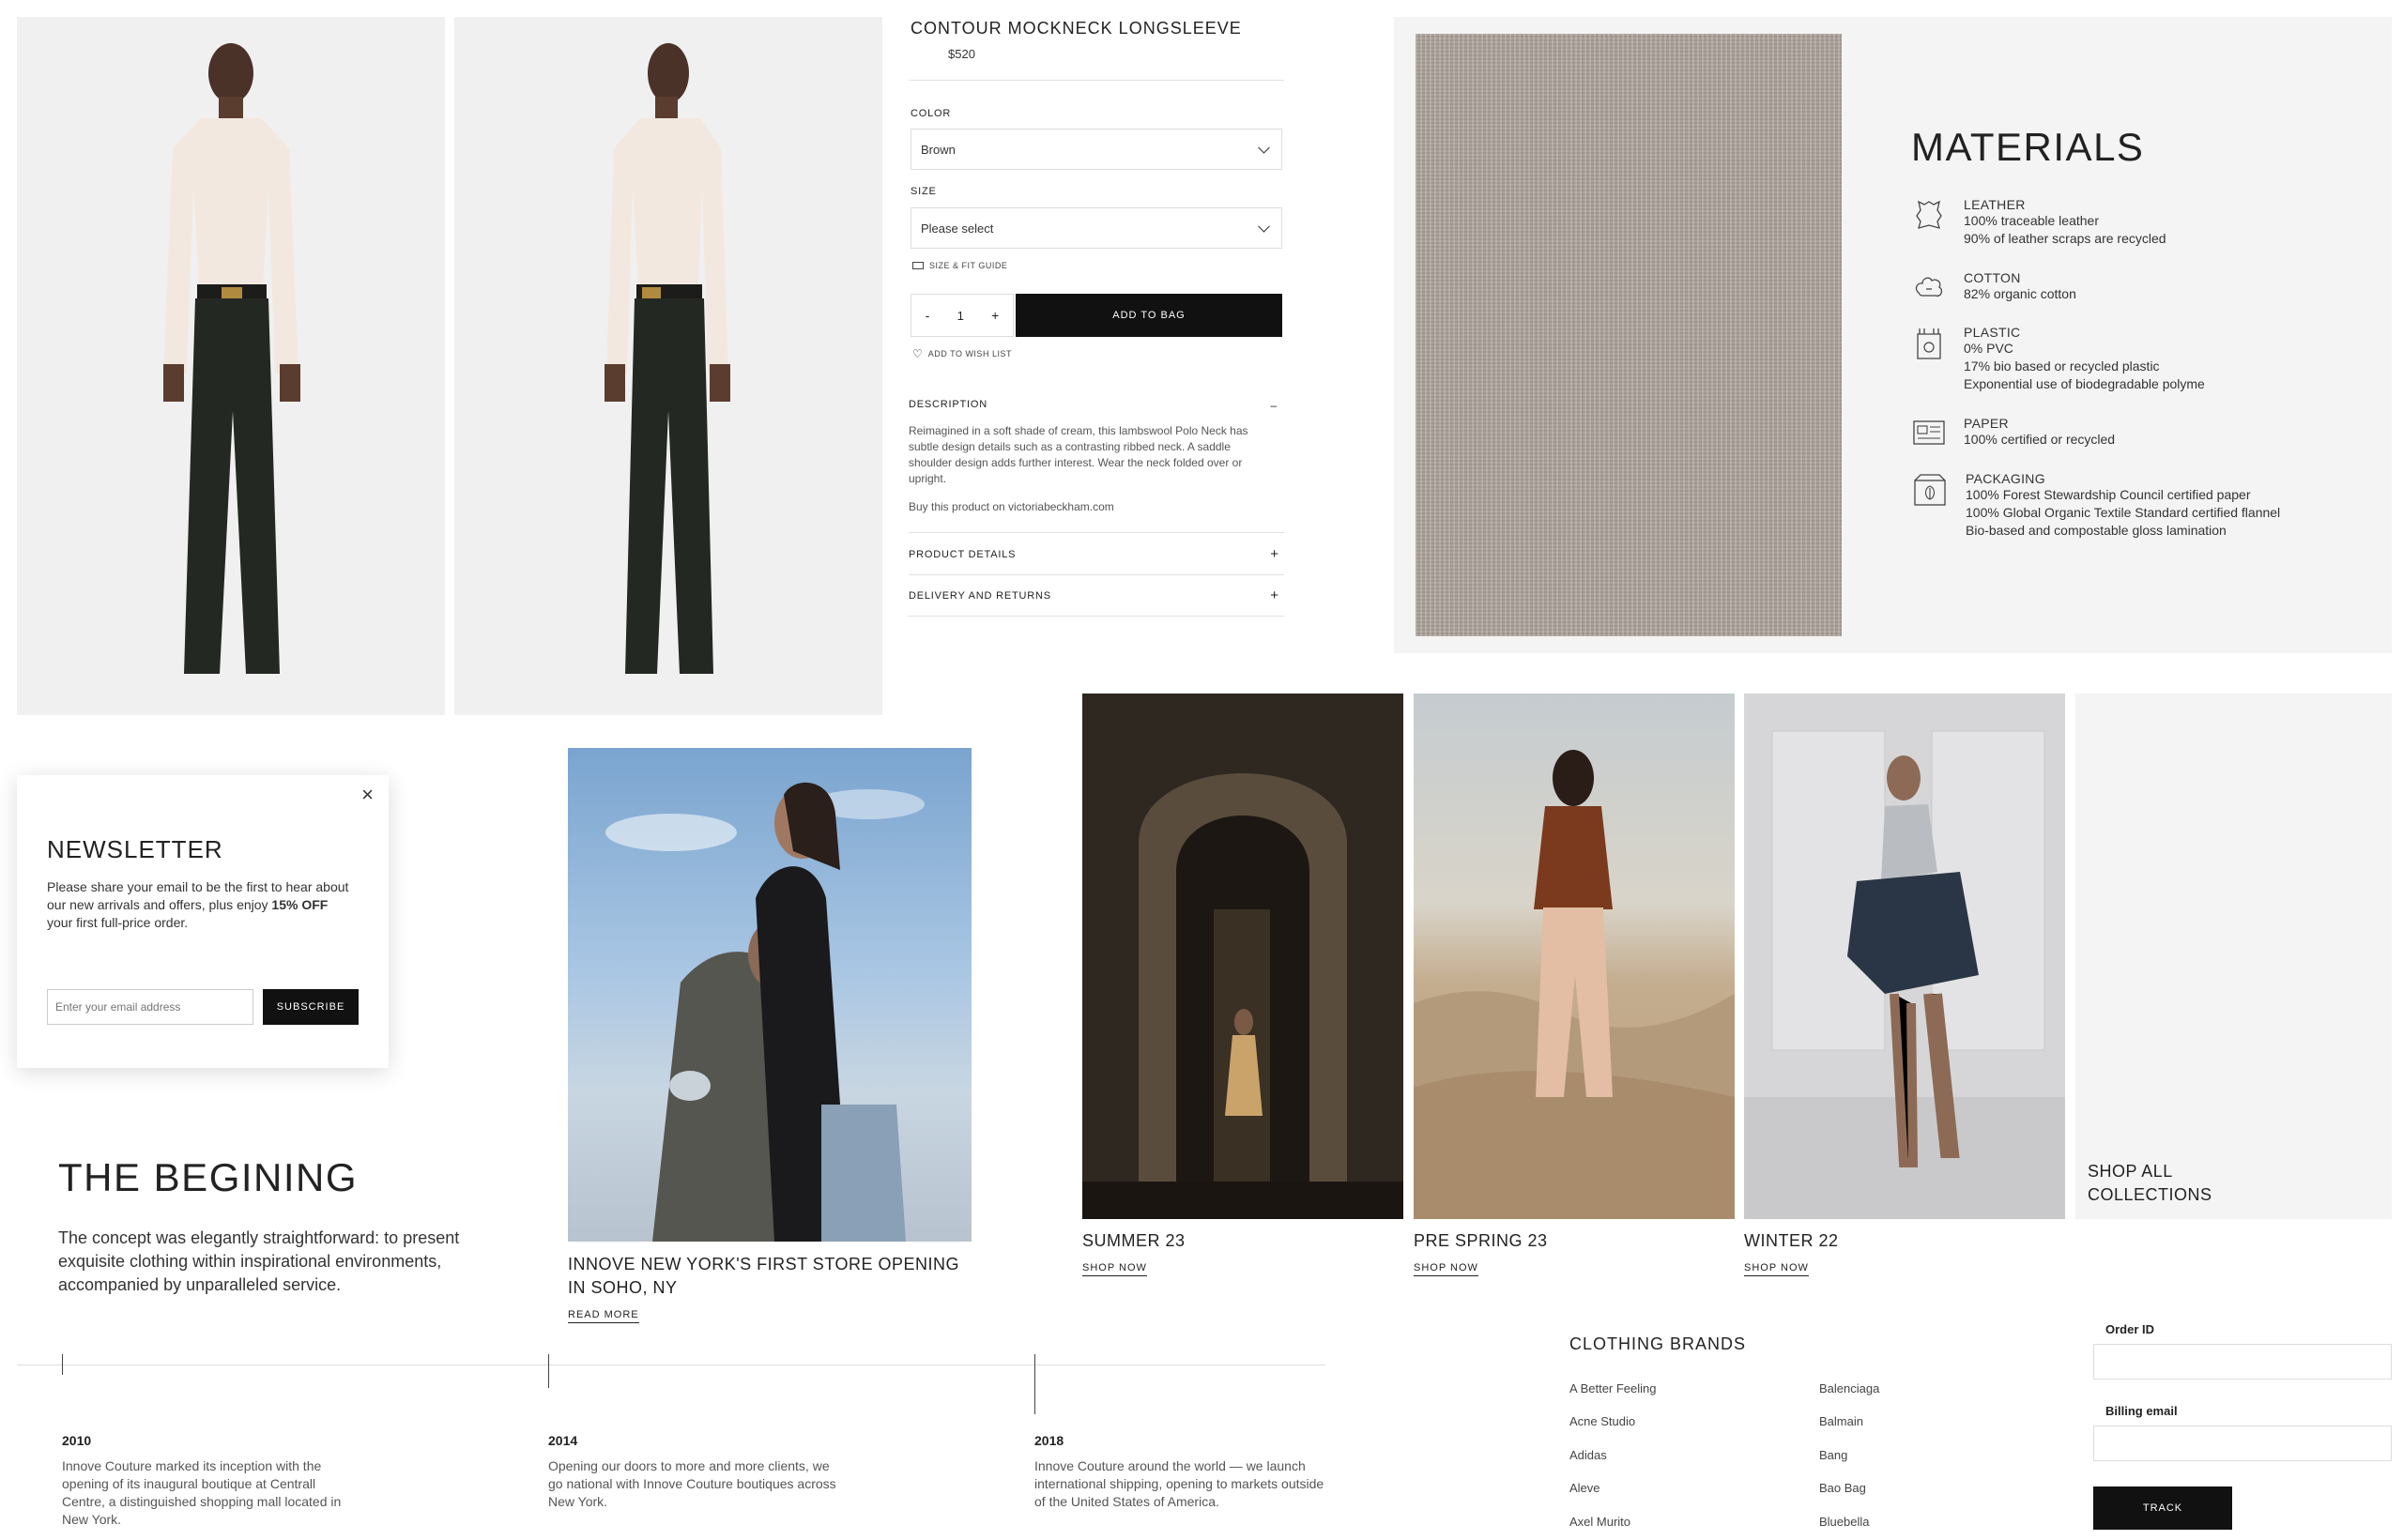 Image resolution: width=2403 pixels, height=1540 pixels. What do you see at coordinates (1446, 1269) in the screenshot?
I see `shop-now-link-pre-spring: SHOP NOW` at bounding box center [1446, 1269].